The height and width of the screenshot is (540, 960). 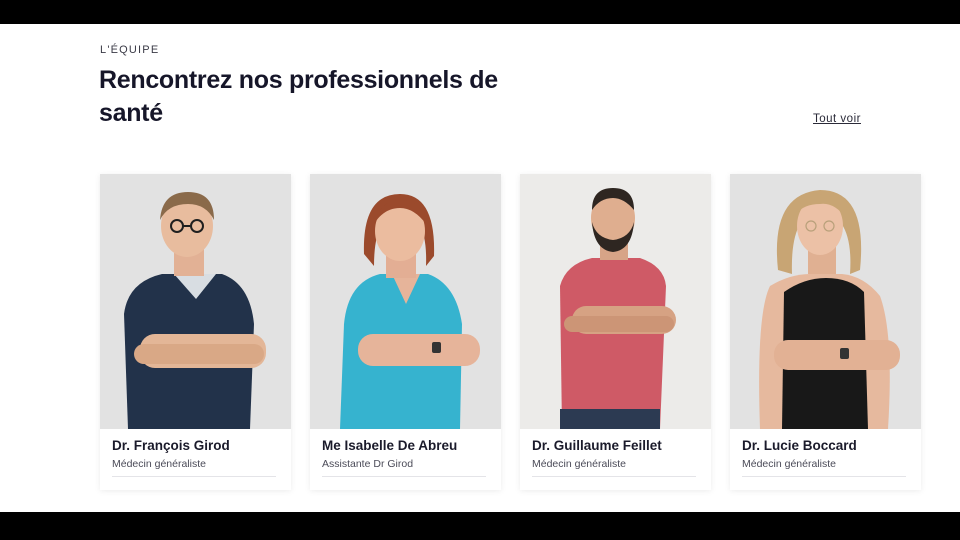 I want to click on team-member-name: Dr. Guillaume Feillet, so click(x=597, y=445).